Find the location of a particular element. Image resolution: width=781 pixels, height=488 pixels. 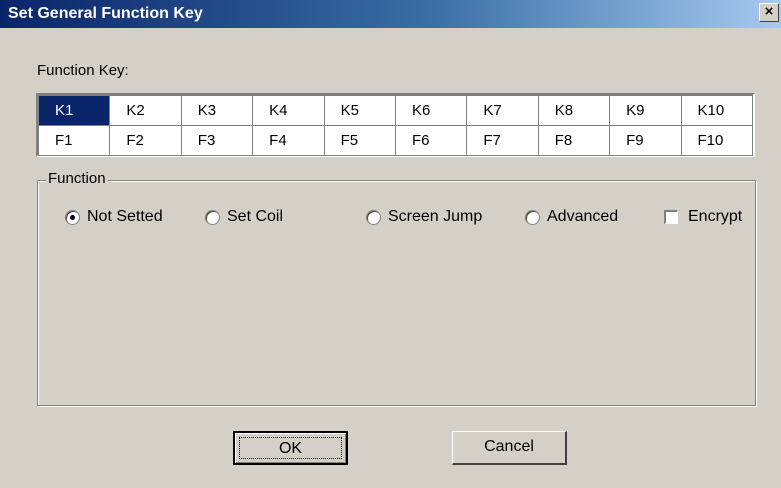

ok-button: OK is located at coordinates (290, 448).